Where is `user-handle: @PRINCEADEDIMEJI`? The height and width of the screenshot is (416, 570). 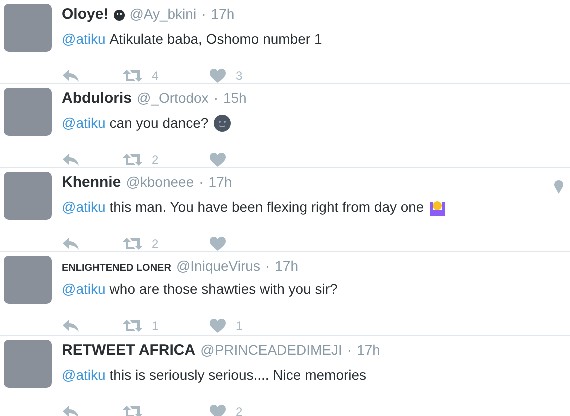 user-handle: @PRINCEADEDIMEJI is located at coordinates (271, 350).